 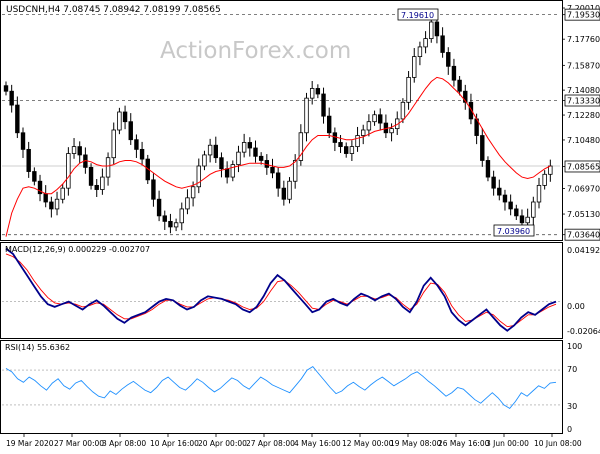 What do you see at coordinates (513, 231) in the screenshot?
I see `low-label: 7.03960` at bounding box center [513, 231].